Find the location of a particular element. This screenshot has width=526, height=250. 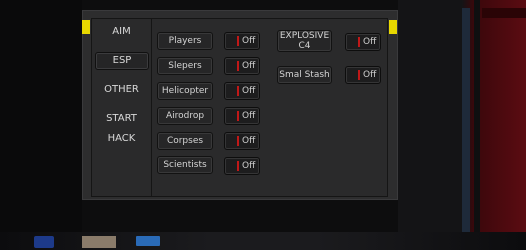

helicopter-toggle: Off is located at coordinates (242, 91).